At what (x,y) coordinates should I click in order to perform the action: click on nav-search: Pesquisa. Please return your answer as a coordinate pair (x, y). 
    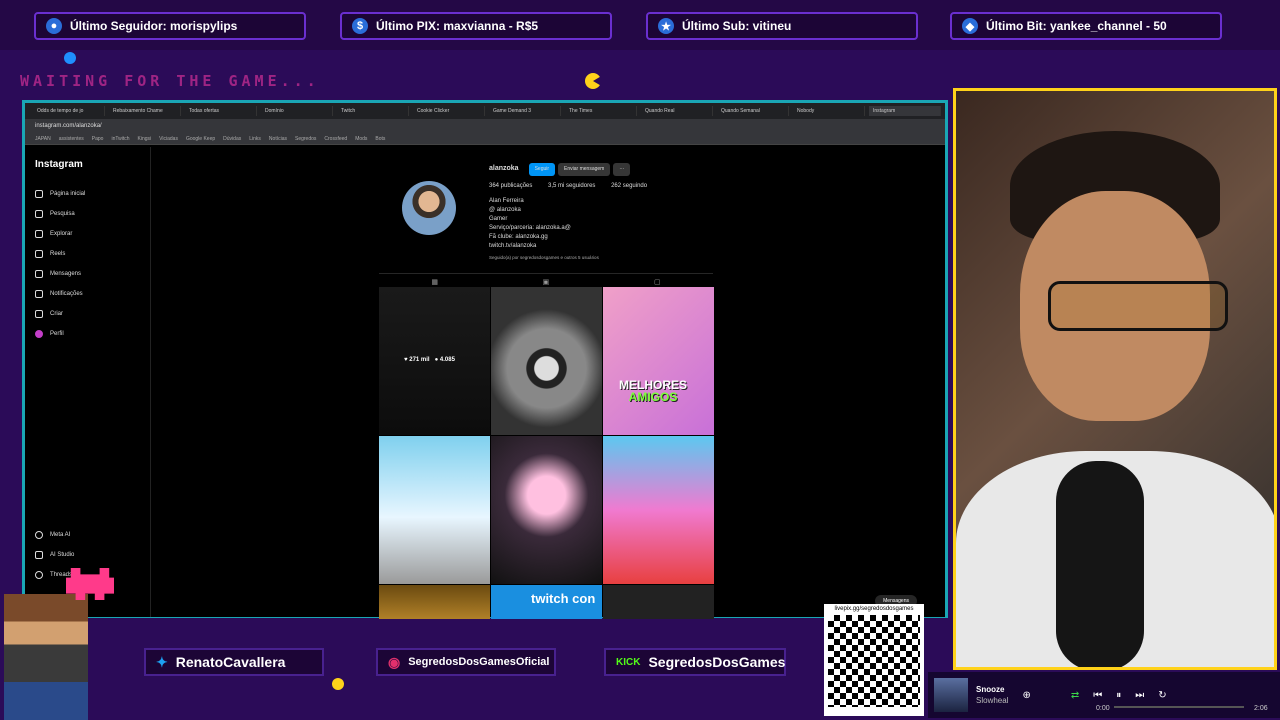
    Looking at the image, I should click on (87, 214).